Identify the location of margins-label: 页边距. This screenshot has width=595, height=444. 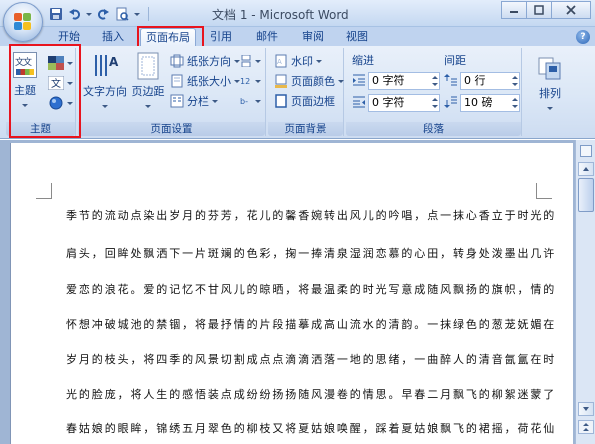
(148, 91).